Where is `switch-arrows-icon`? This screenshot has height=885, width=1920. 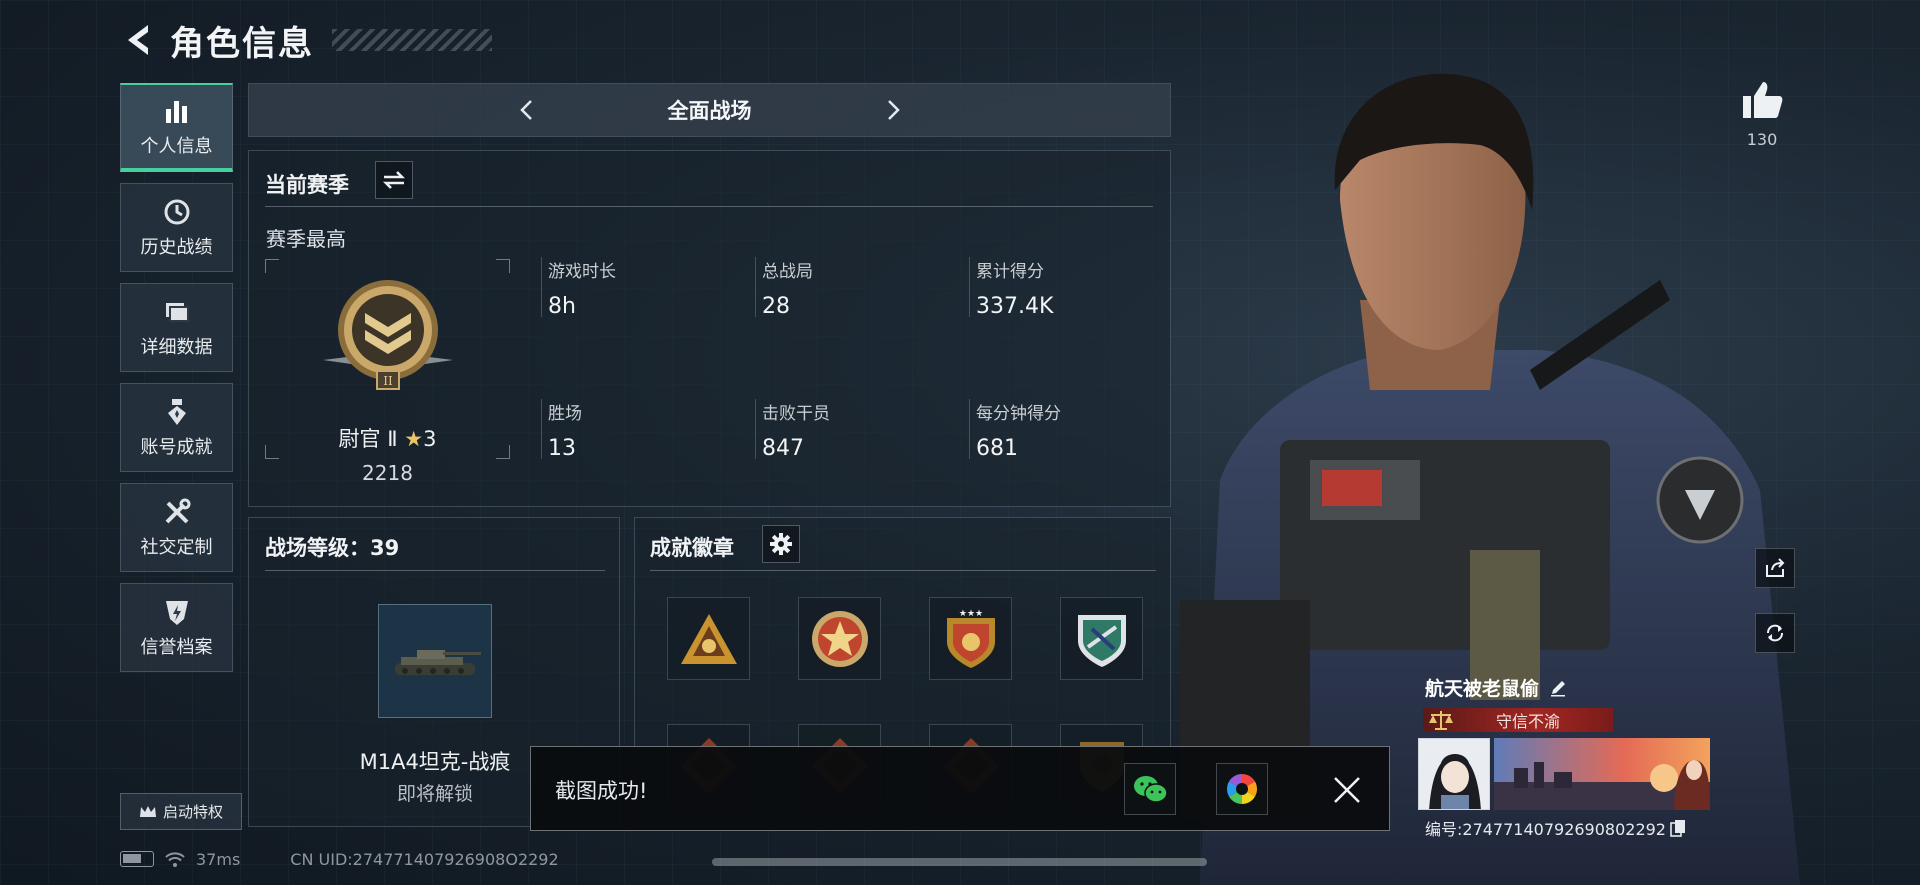
switch-arrows-icon is located at coordinates (394, 180).